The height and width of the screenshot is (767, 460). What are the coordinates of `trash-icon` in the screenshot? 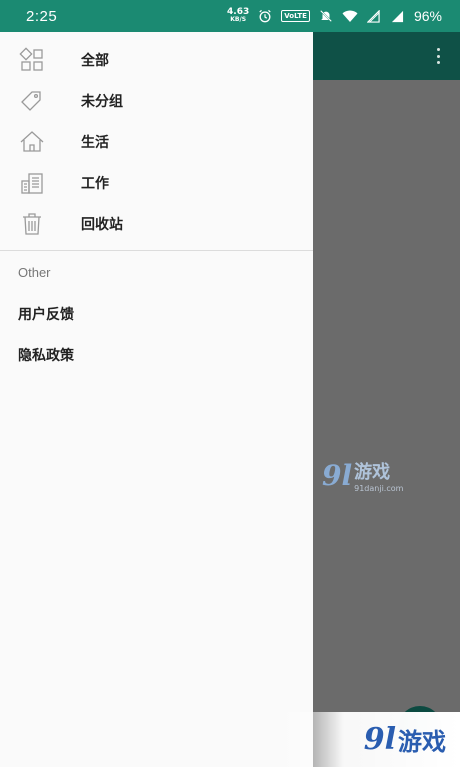 It's located at (32, 224).